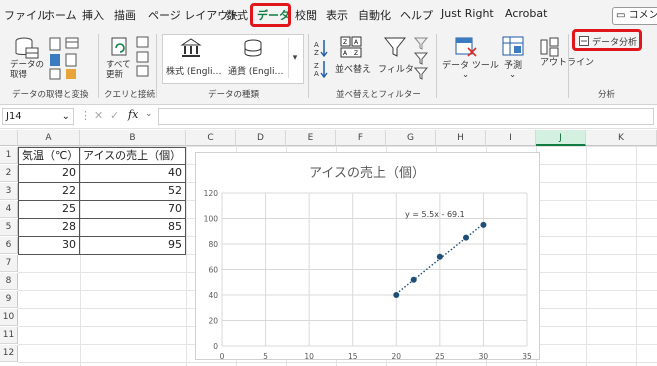 This screenshot has width=657, height=366. Describe the element at coordinates (9, 138) in the screenshot. I see `select-all-corner` at that location.